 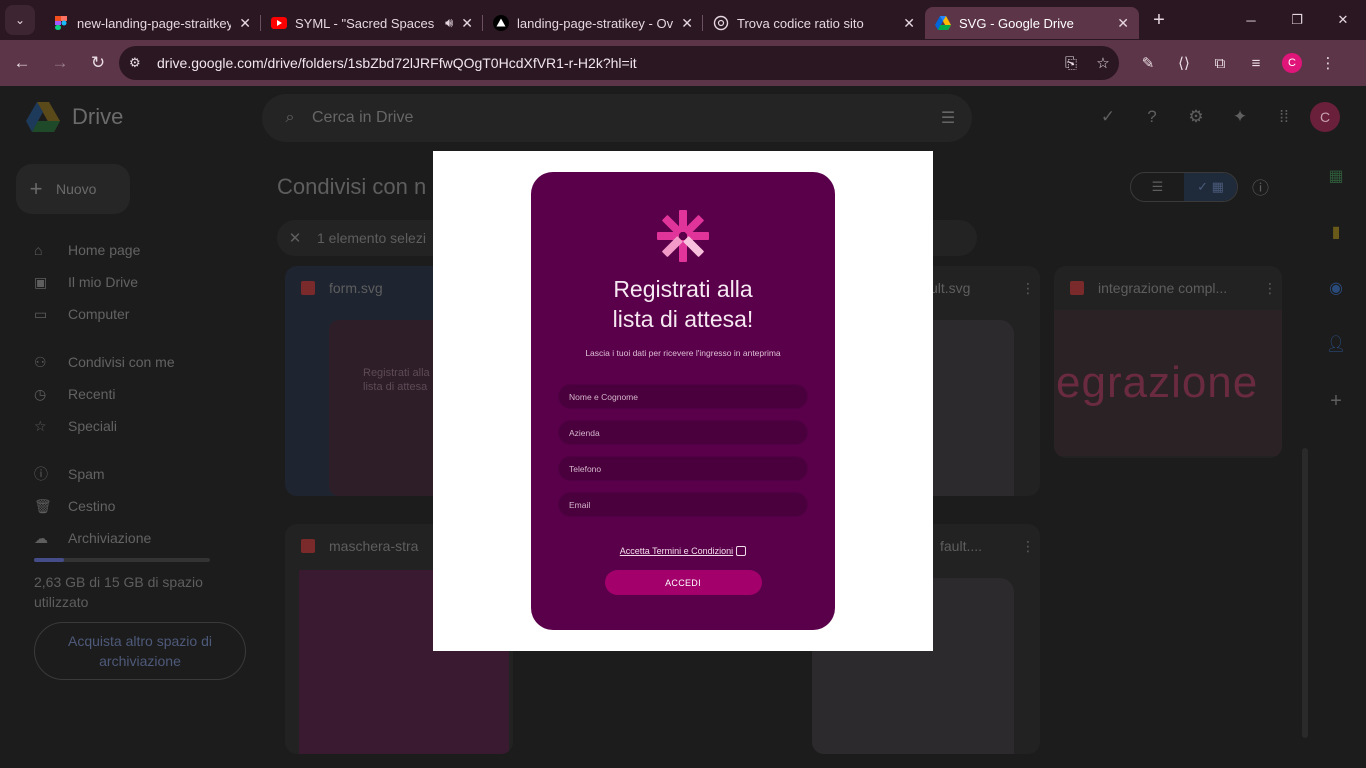 I want to click on name-field: Nome e Cognome, so click(x=683, y=396).